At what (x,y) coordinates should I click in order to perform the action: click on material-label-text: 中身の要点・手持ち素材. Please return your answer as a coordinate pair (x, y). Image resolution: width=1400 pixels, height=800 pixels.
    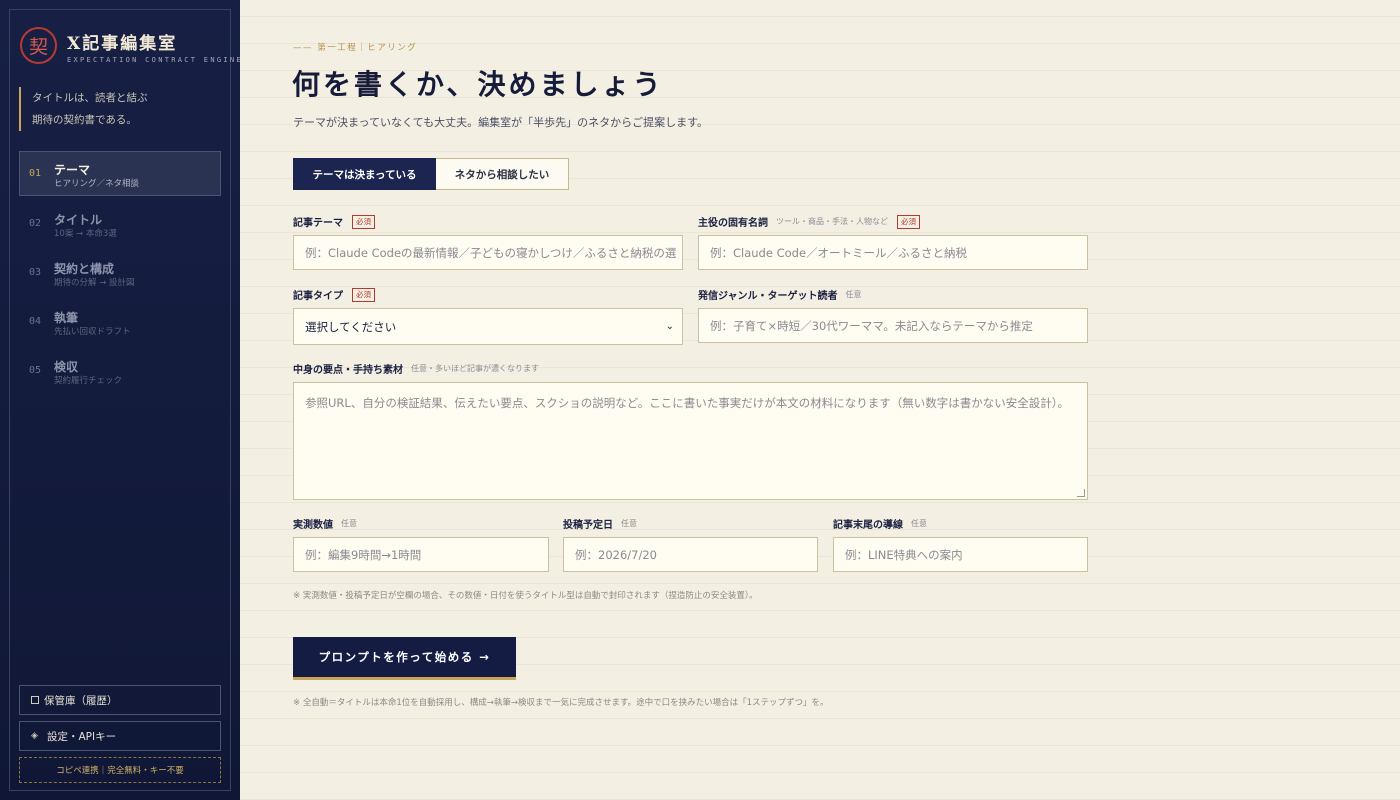
    Looking at the image, I should click on (348, 370).